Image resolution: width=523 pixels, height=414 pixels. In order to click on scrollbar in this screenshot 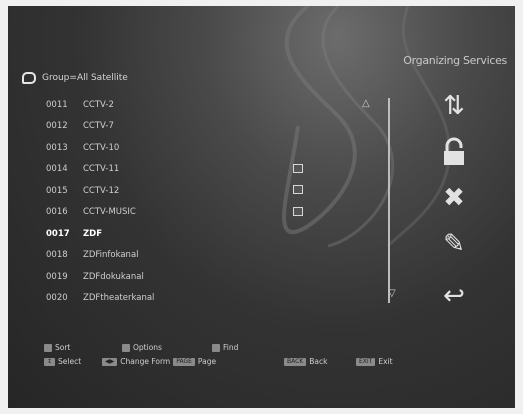, I will do `click(389, 200)`.